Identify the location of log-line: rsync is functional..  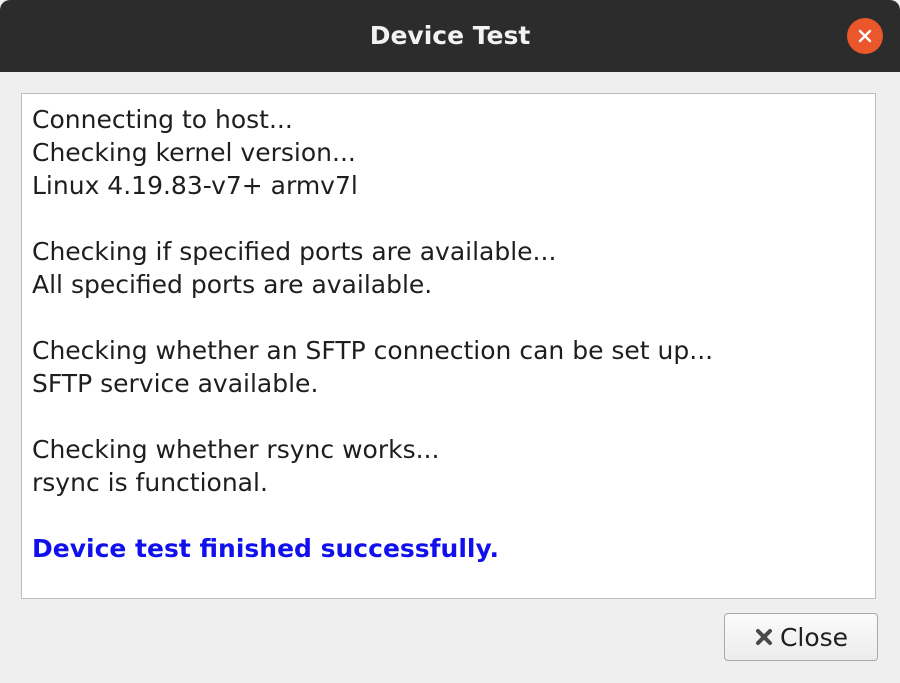
(150, 482).